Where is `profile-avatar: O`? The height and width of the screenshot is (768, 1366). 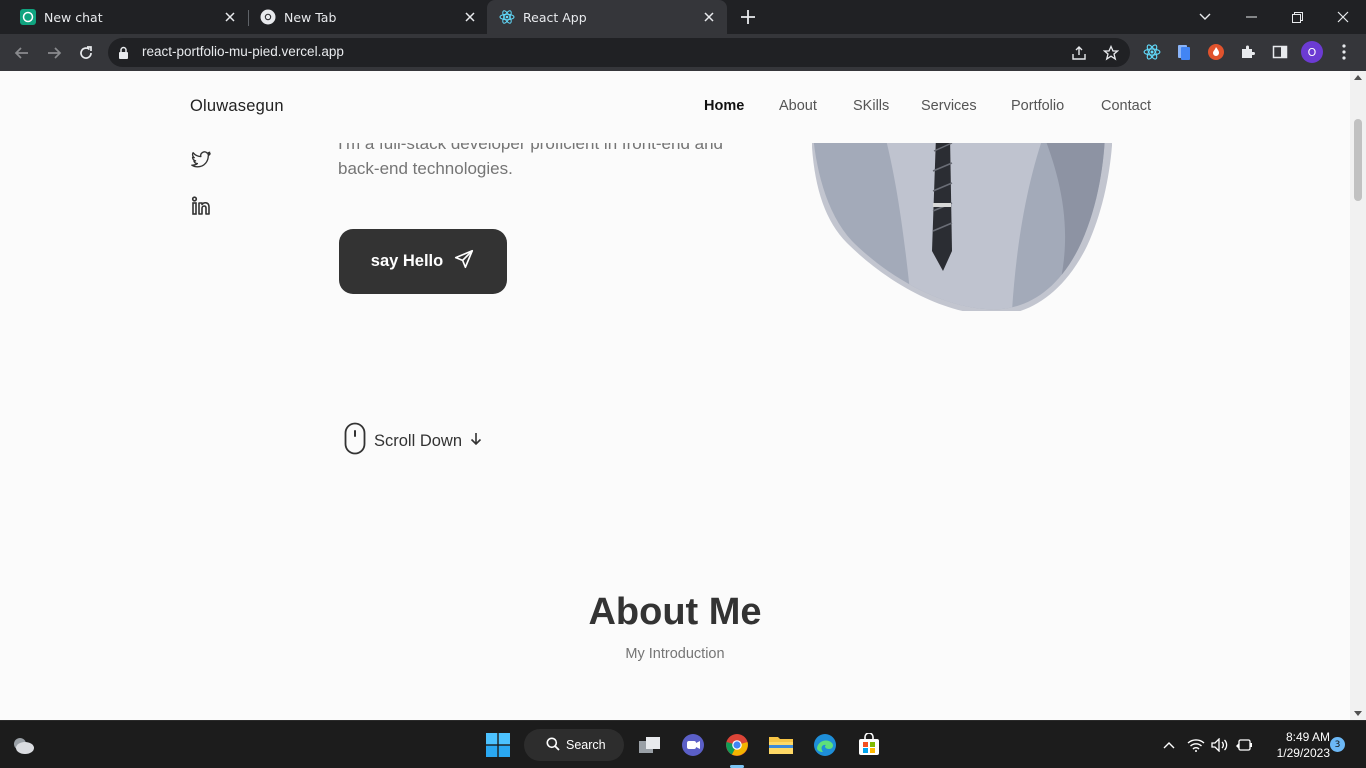
profile-avatar: O is located at coordinates (1312, 52).